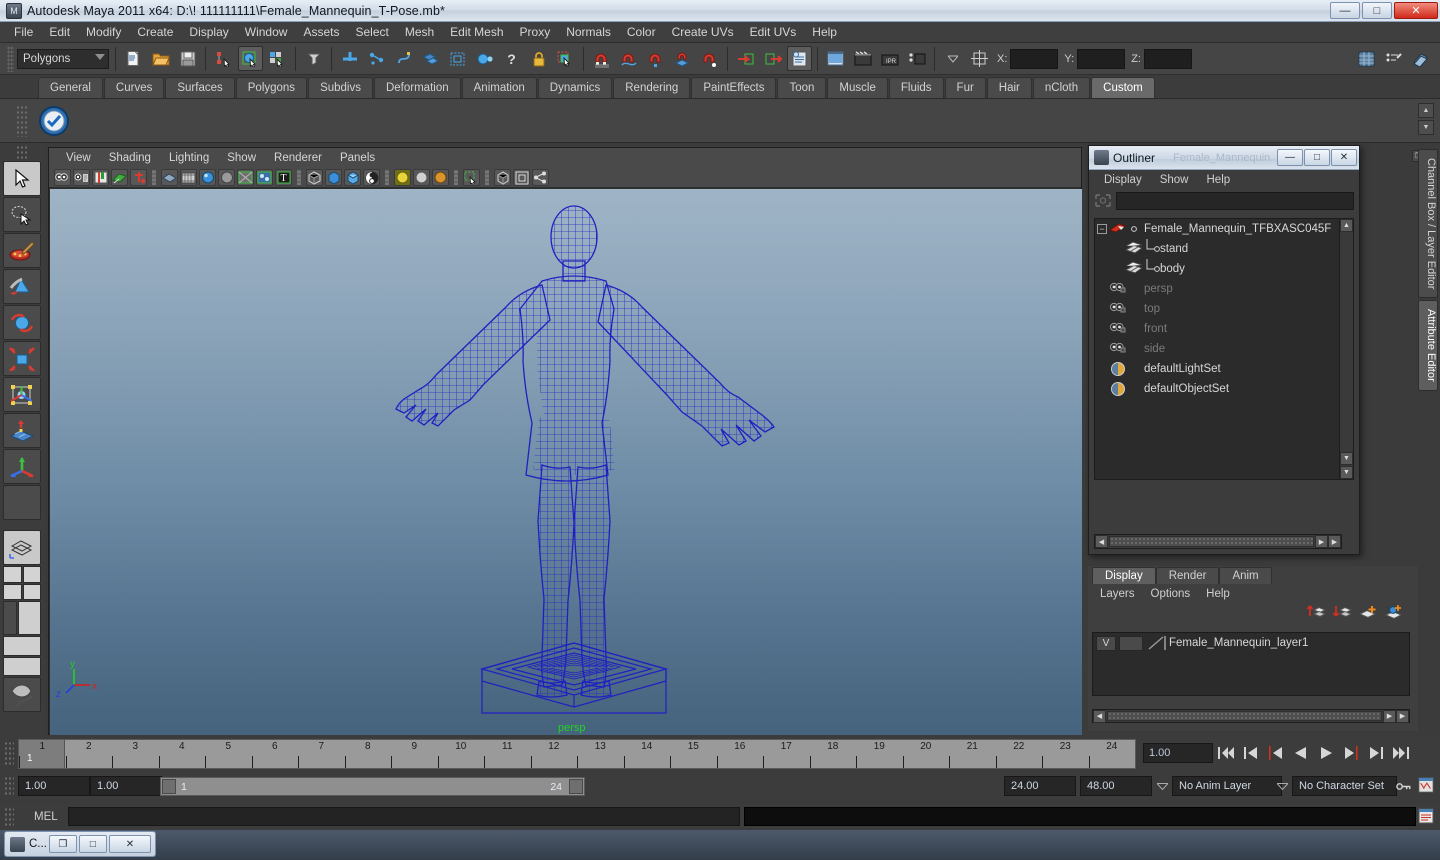 This screenshot has width=1440, height=860. What do you see at coordinates (1009, 87) in the screenshot?
I see `shelf-tab-hair: Hair` at bounding box center [1009, 87].